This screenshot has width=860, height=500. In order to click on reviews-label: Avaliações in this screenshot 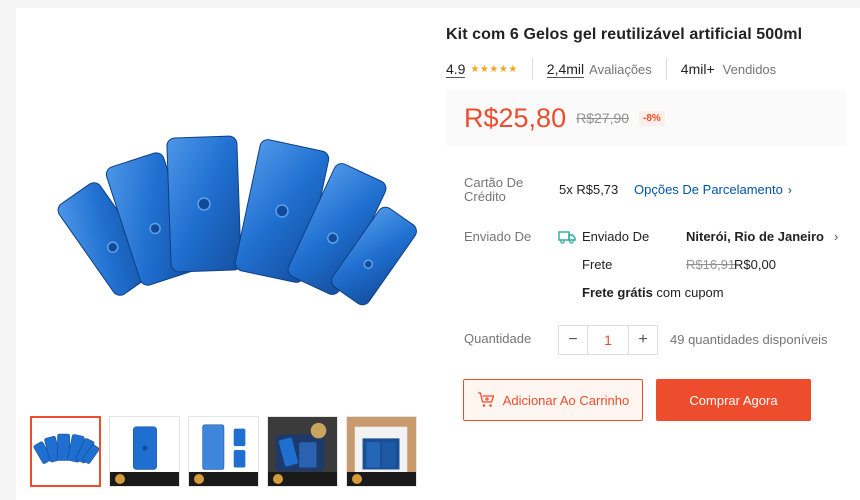, I will do `click(620, 69)`.